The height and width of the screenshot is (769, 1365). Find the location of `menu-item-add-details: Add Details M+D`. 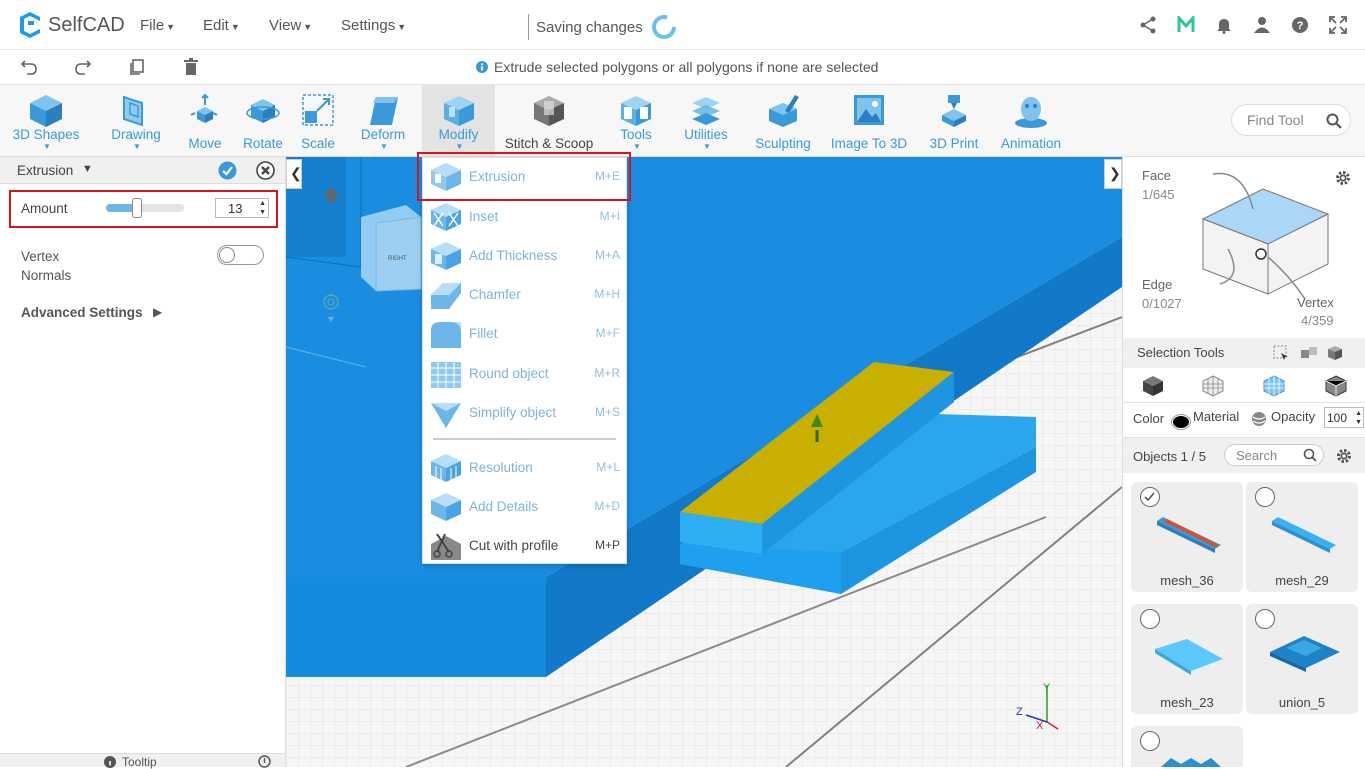

menu-item-add-details: Add Details M+D is located at coordinates (524, 506).